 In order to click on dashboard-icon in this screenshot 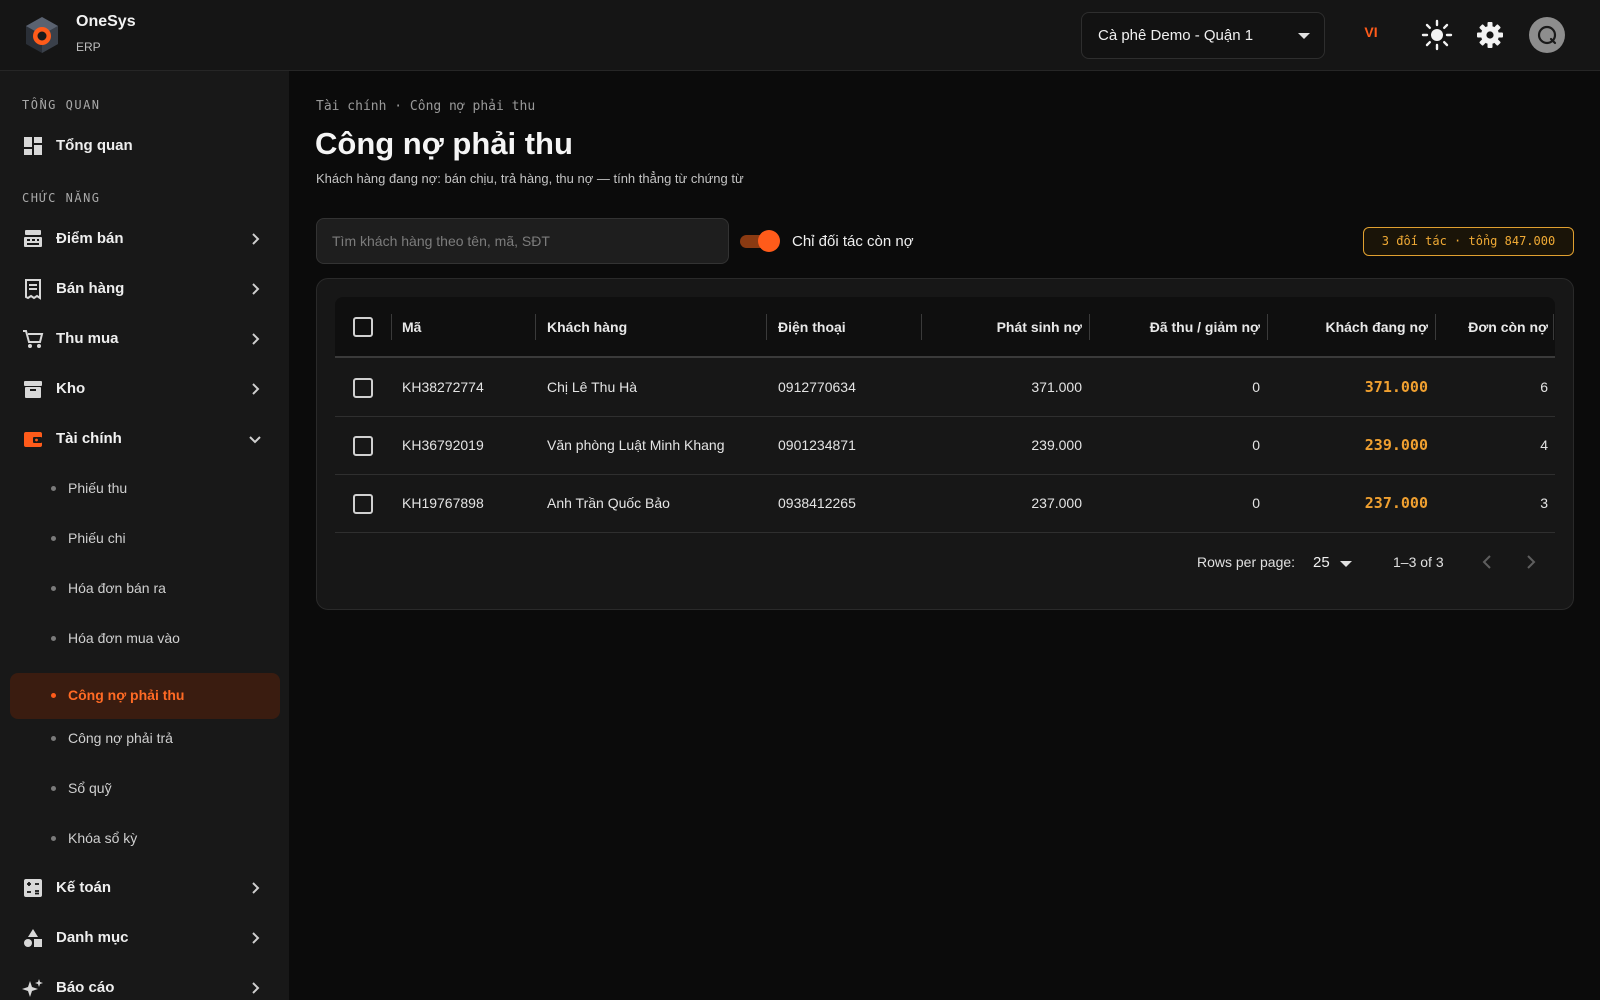, I will do `click(33, 146)`.